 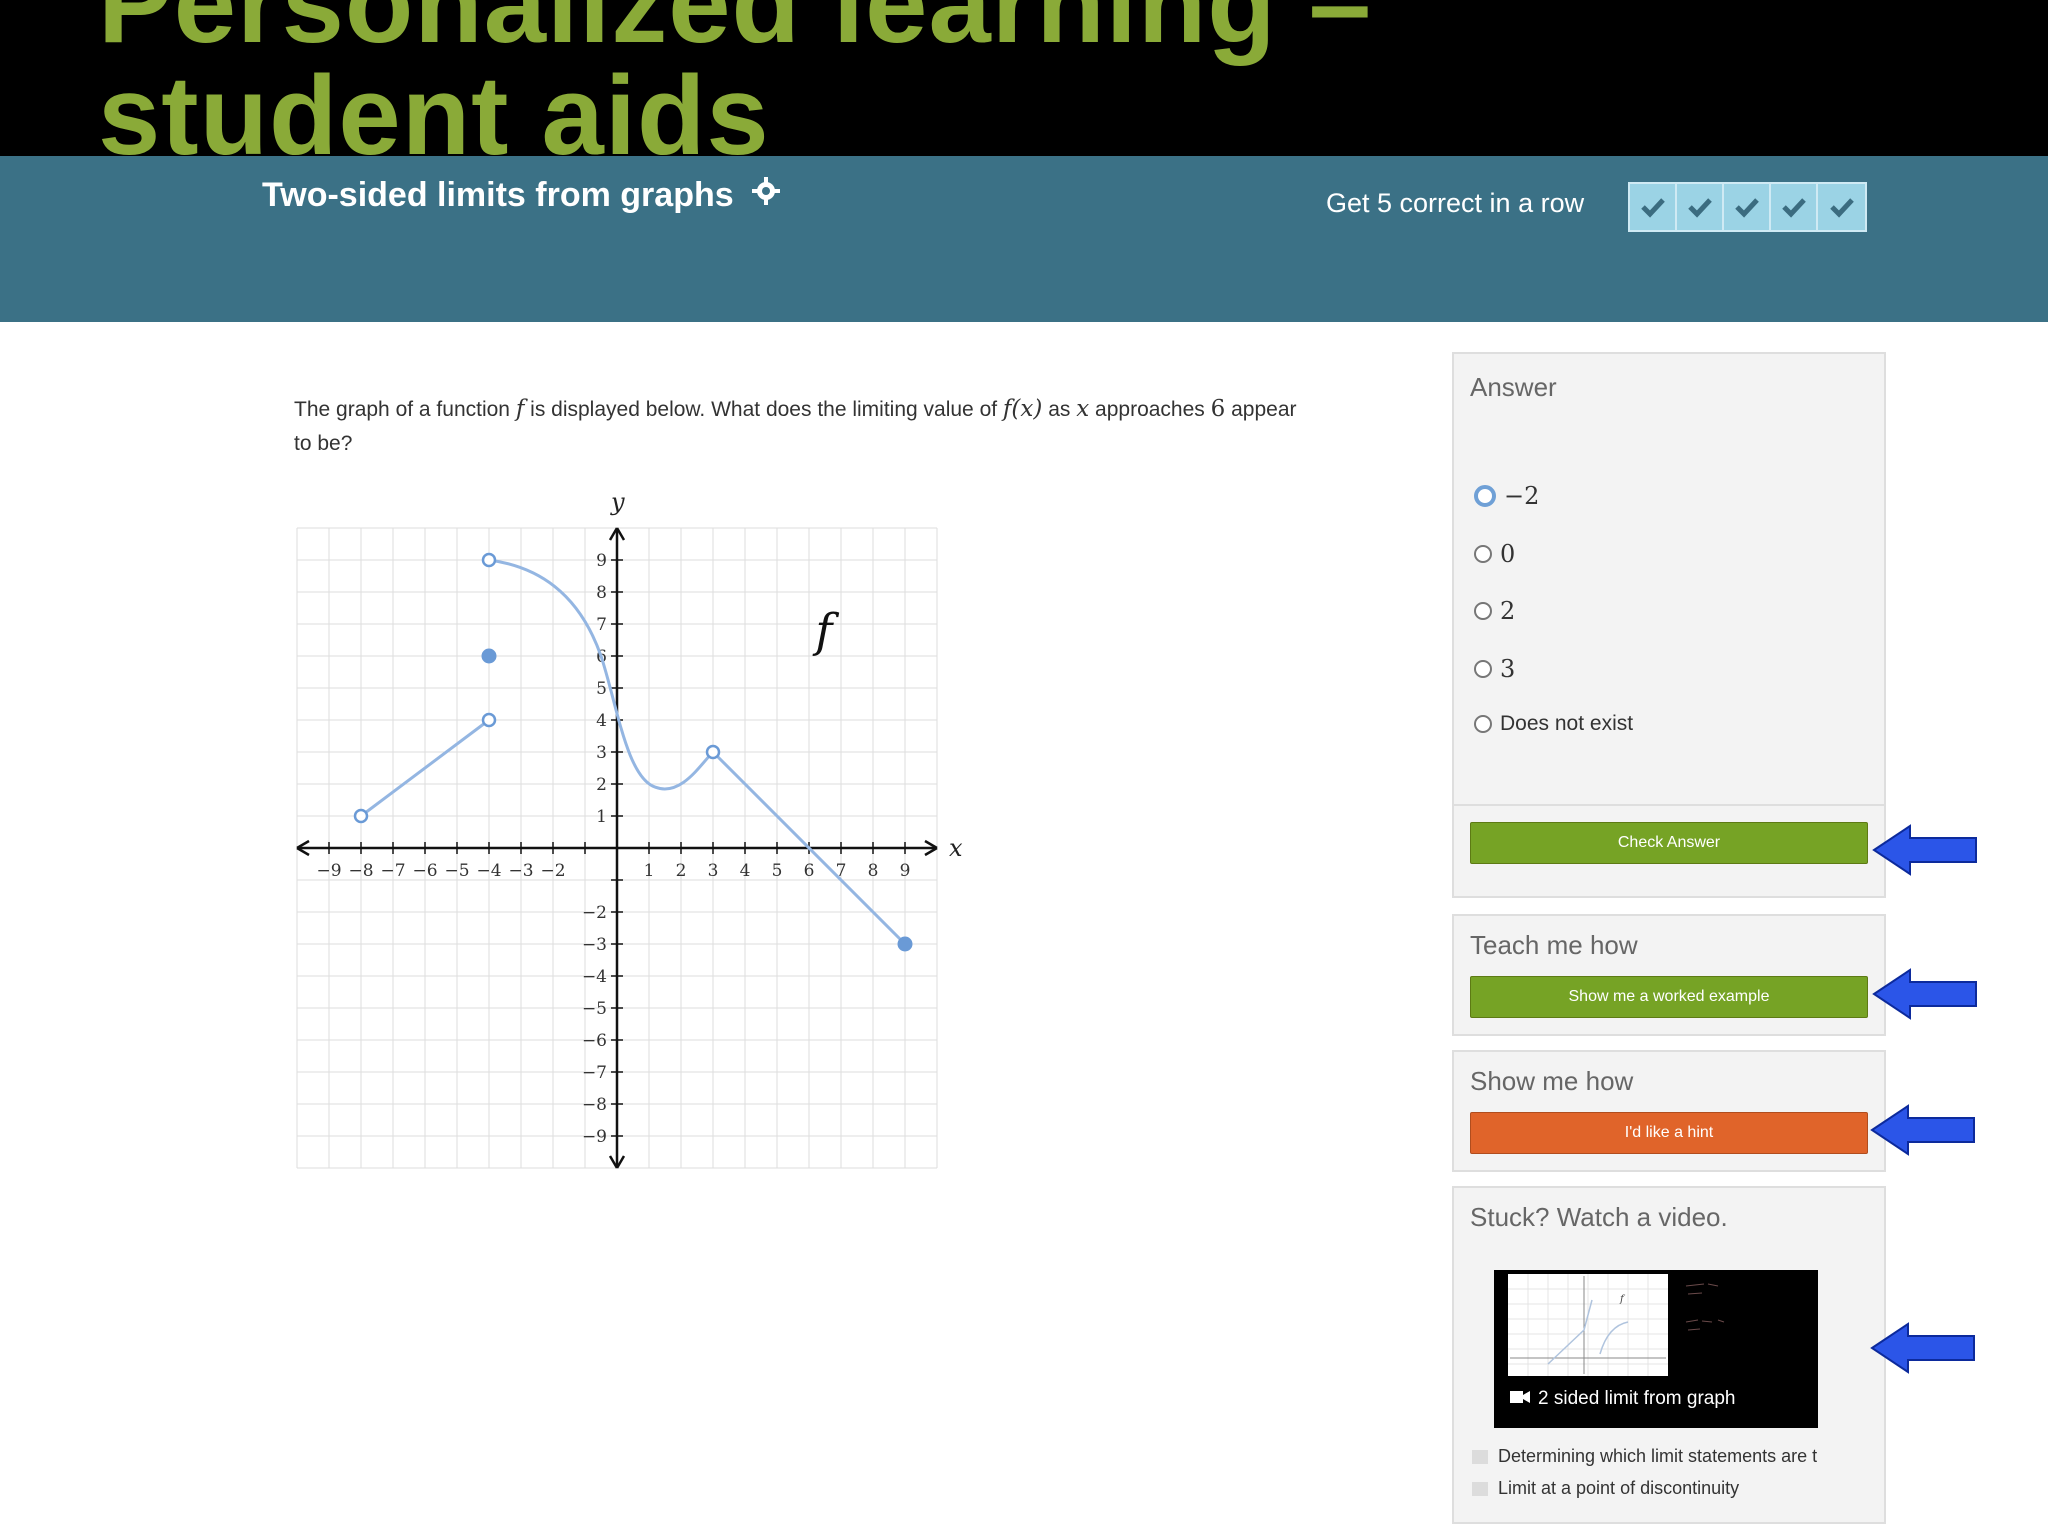 I want to click on answer-option: −2, so click(x=1506, y=496).